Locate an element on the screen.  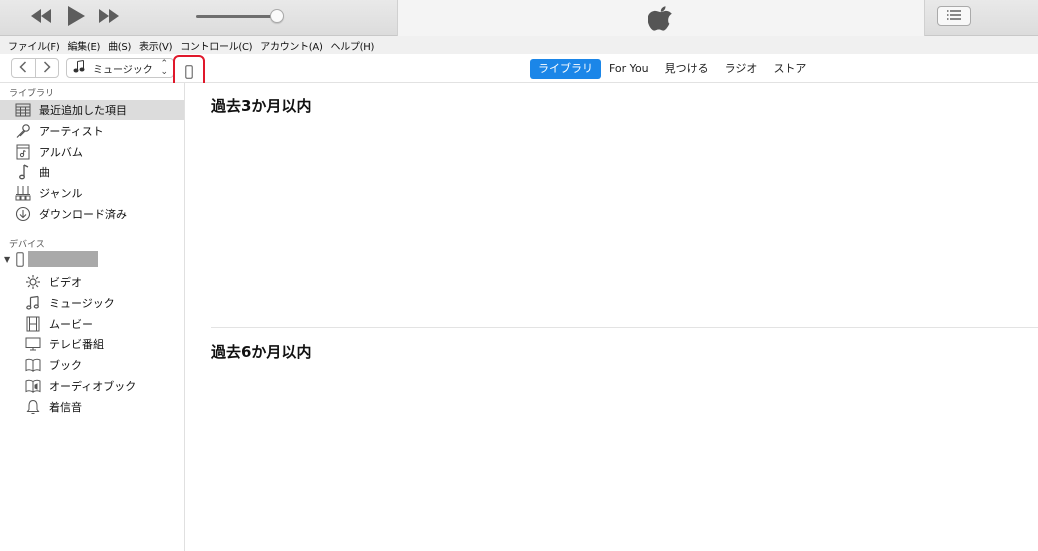
menu-file: ファイル(F) is located at coordinates (33, 45).